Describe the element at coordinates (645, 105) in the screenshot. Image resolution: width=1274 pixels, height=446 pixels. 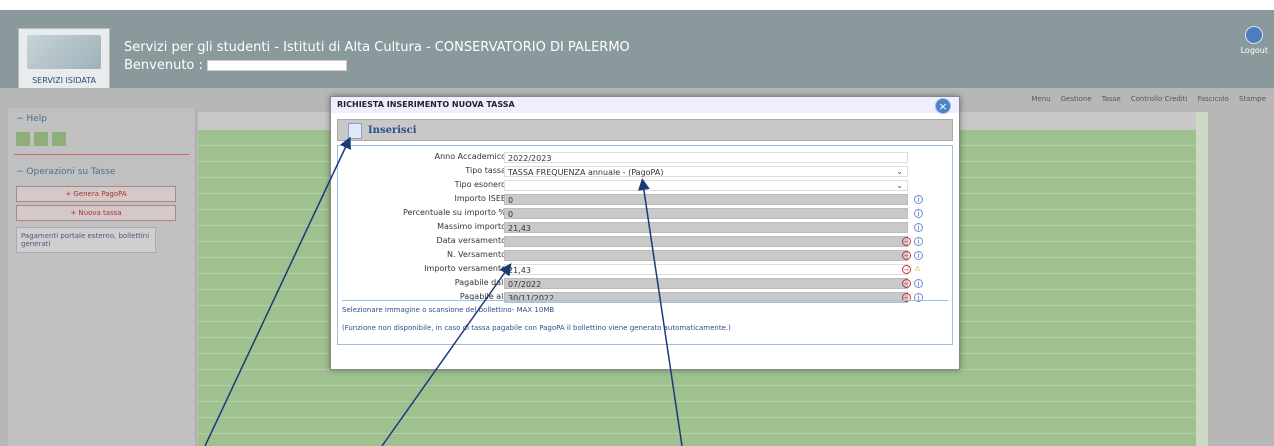
I see `dialog-title: RICHIESTA INSERIMENTO NUOVA TASSA` at that location.